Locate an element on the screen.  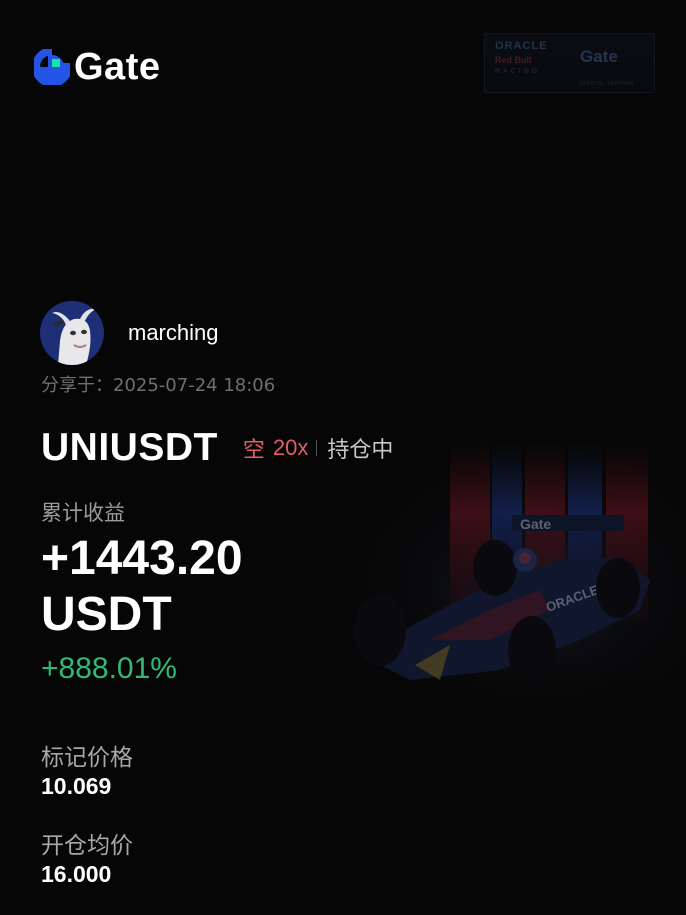
share-label: 分享于： is located at coordinates (77, 385).